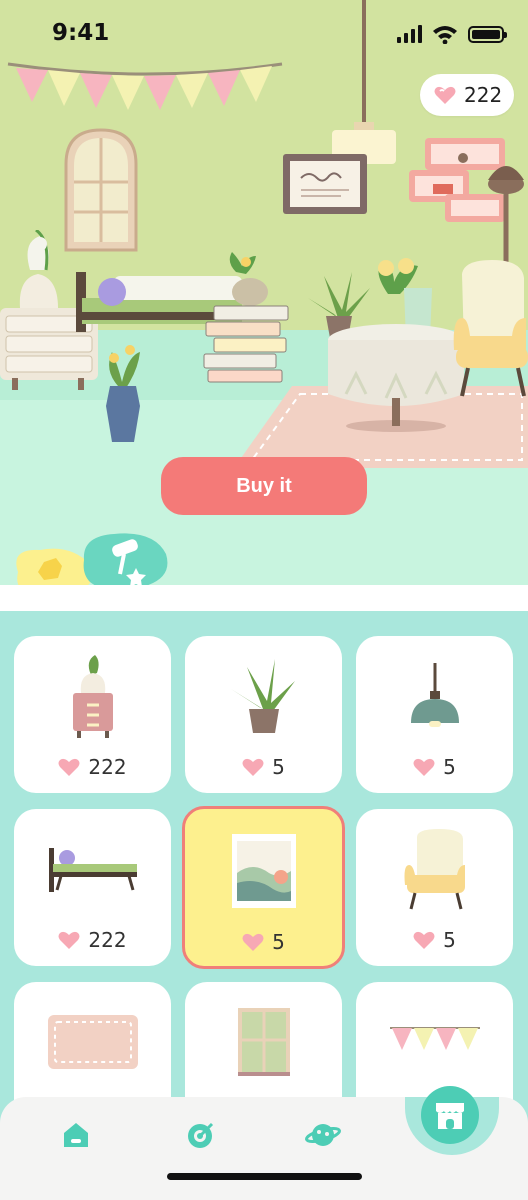 The image size is (528, 1200). What do you see at coordinates (264, 1176) in the screenshot?
I see `home-indicator` at bounding box center [264, 1176].